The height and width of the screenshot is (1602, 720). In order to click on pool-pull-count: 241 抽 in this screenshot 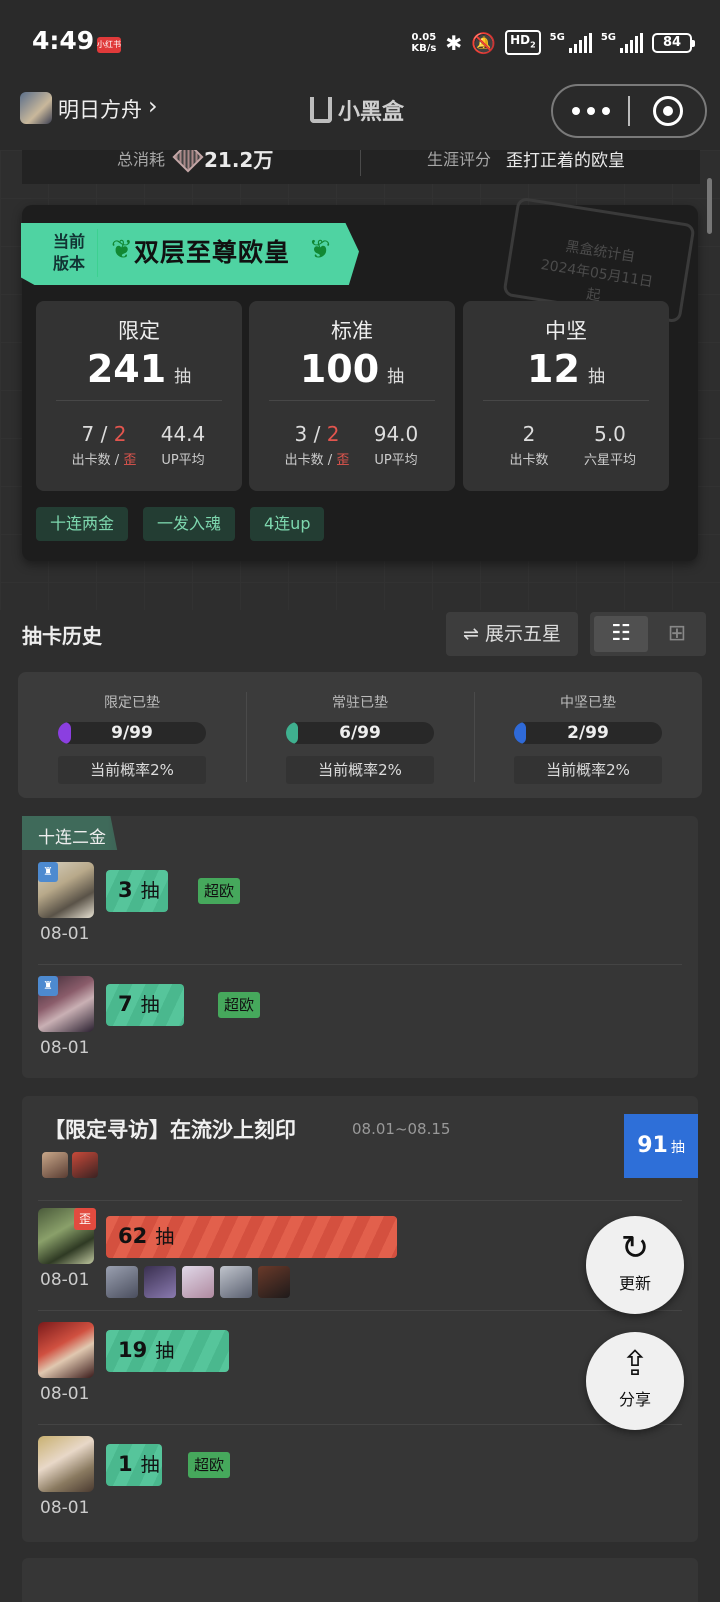, I will do `click(139, 369)`.